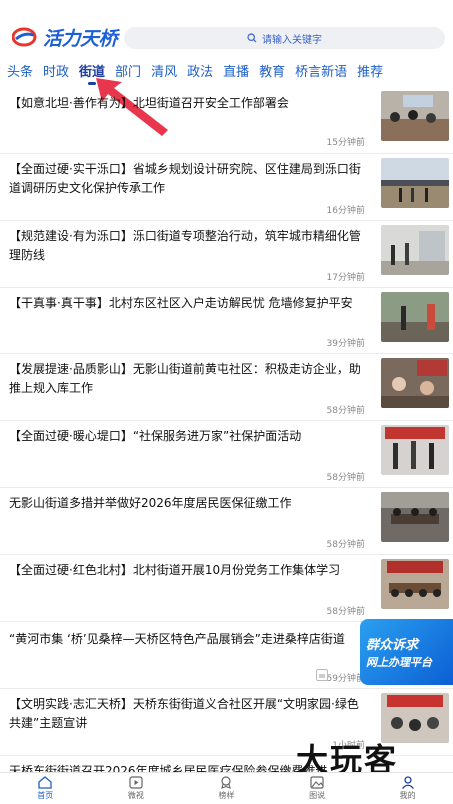 The height and width of the screenshot is (804, 453). I want to click on nav-model: 榜样, so click(226, 788).